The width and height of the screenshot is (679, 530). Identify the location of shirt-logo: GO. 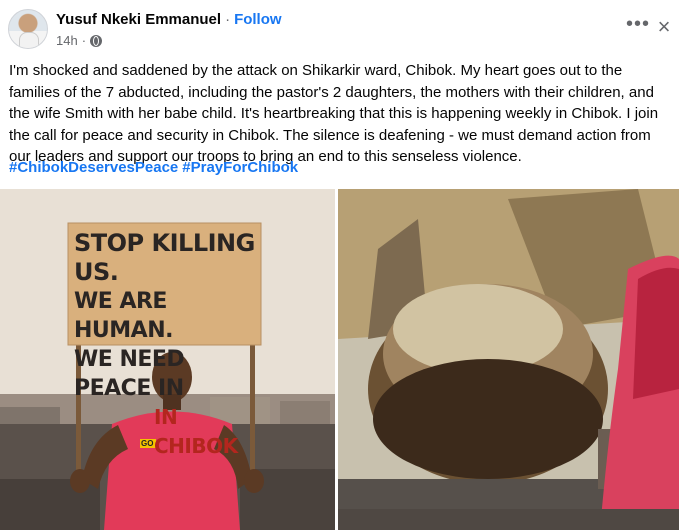
(147, 443).